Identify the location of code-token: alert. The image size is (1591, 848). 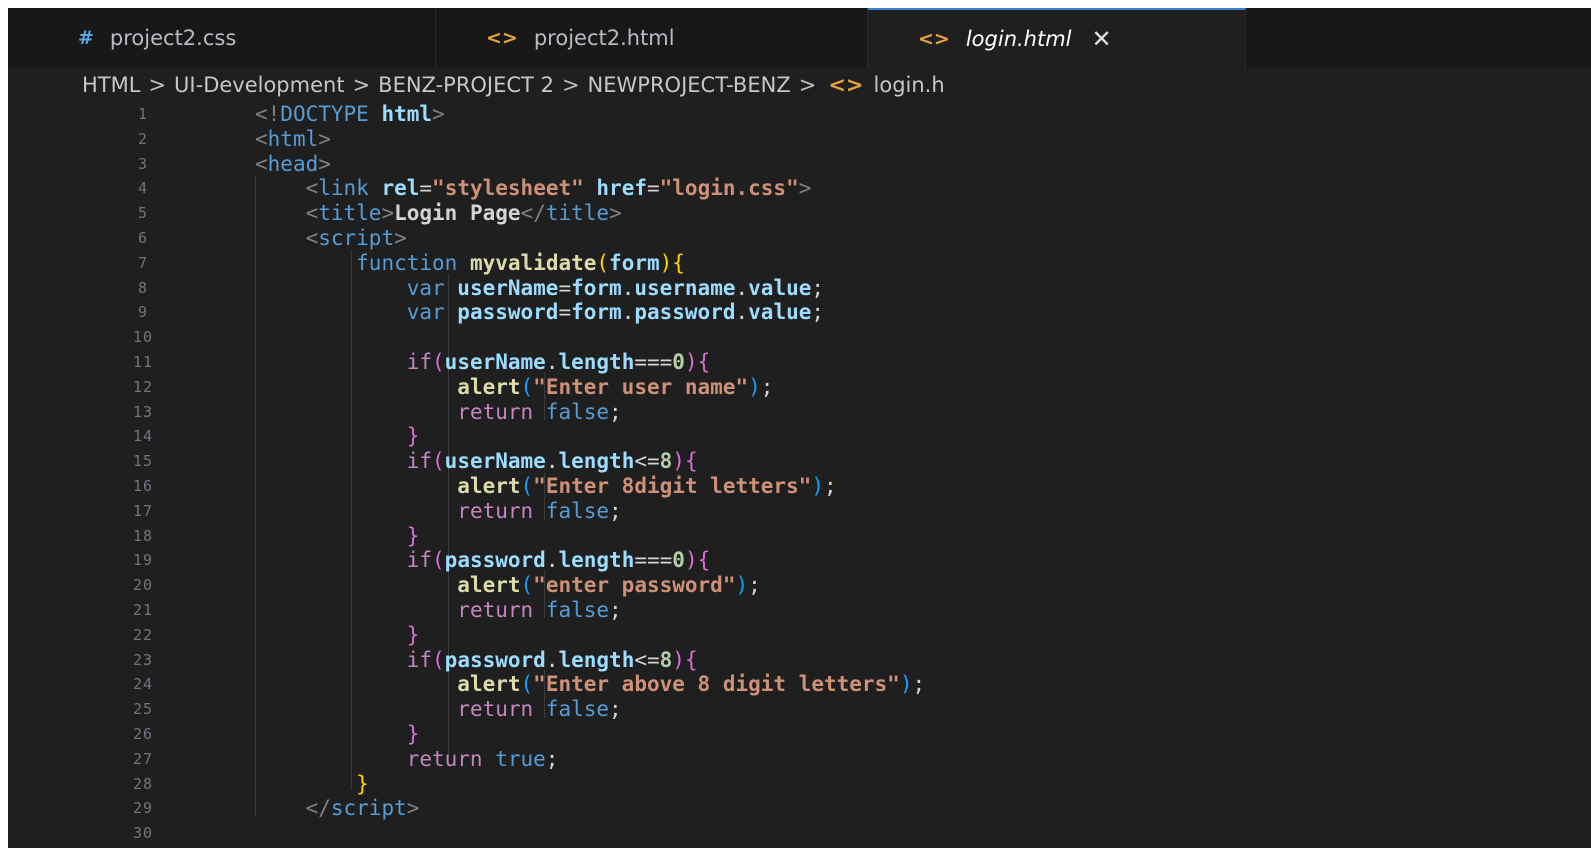
(489, 485).